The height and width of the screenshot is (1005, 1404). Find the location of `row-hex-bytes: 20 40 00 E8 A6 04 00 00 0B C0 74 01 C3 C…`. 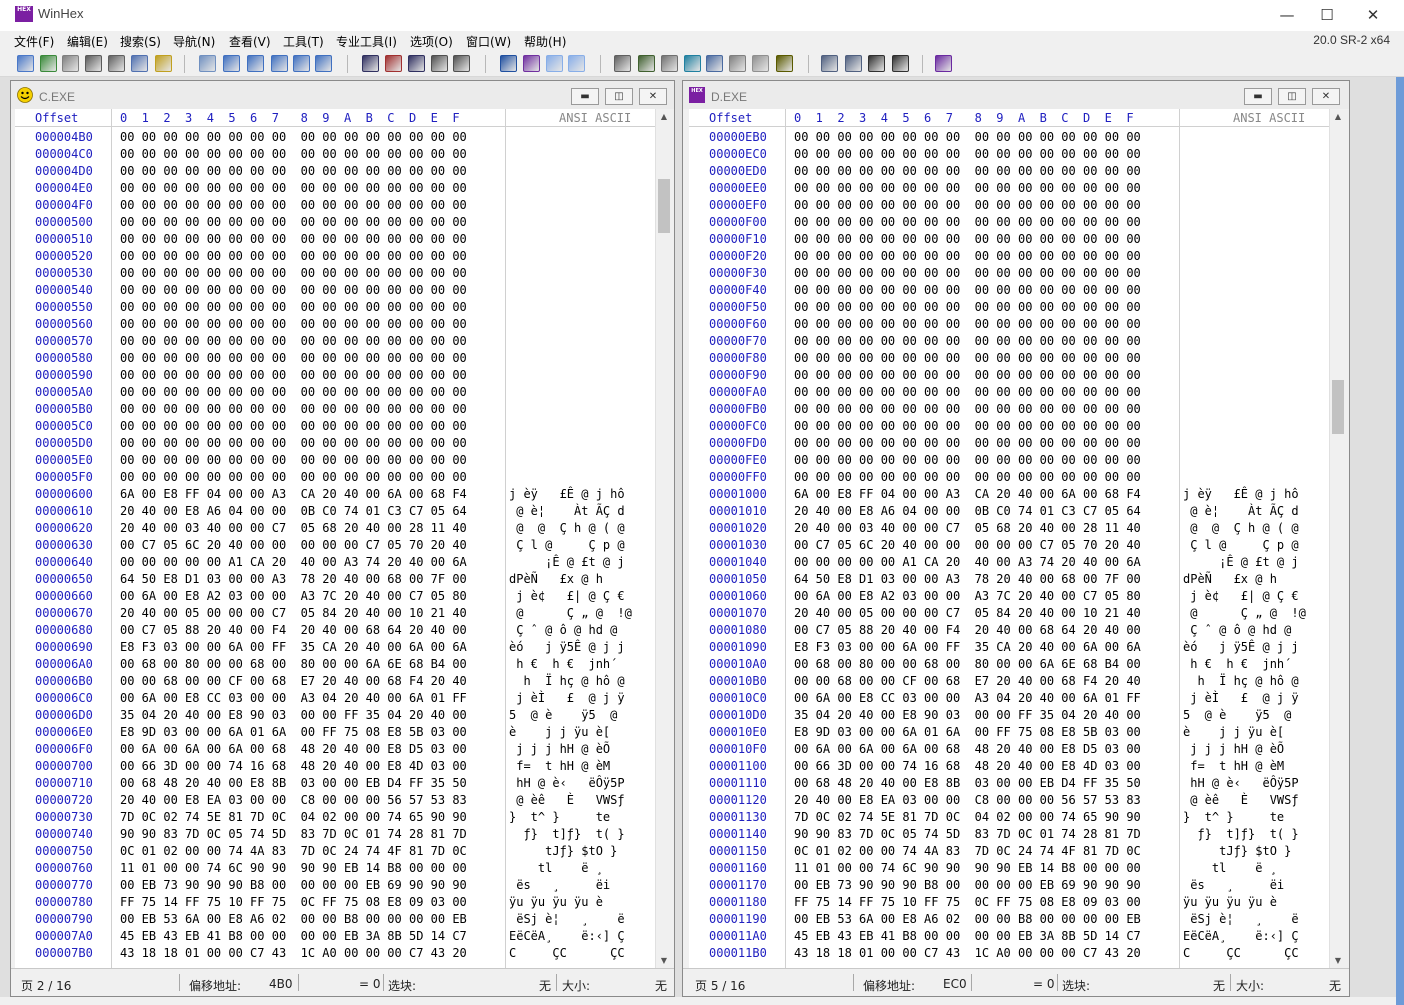

row-hex-bytes: 20 40 00 E8 A6 04 00 00 0B C0 74 01 C3 C… is located at coordinates (293, 511).